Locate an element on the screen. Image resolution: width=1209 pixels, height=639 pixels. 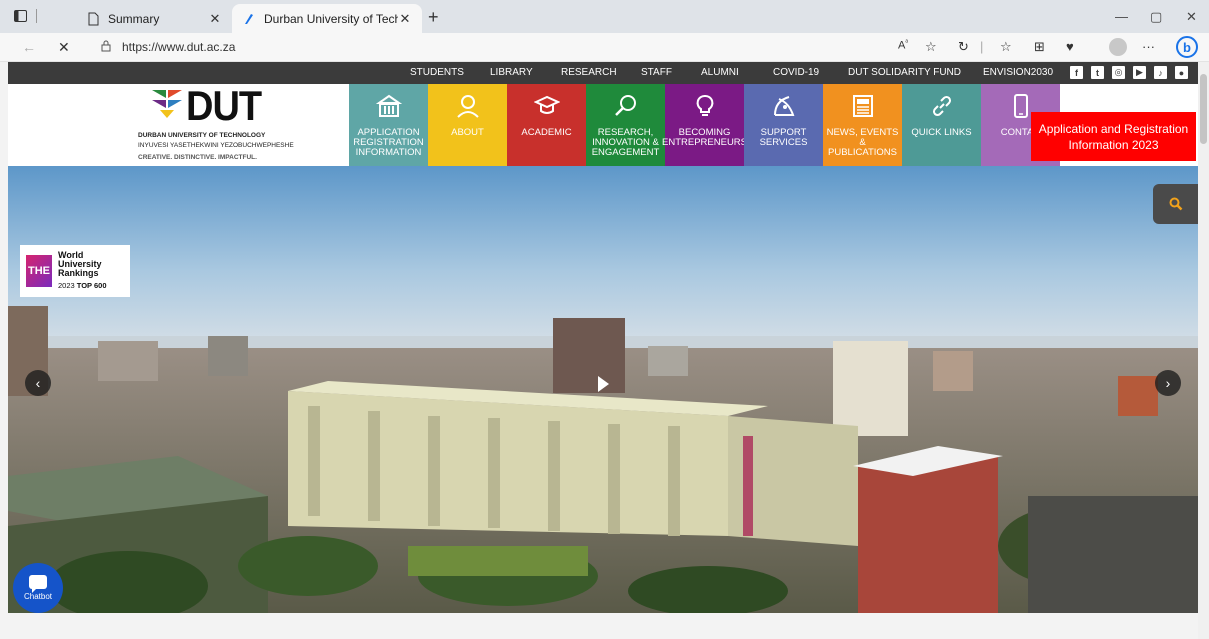
menu-support: SUPPORT SERVICES is located at coordinates (783, 125).